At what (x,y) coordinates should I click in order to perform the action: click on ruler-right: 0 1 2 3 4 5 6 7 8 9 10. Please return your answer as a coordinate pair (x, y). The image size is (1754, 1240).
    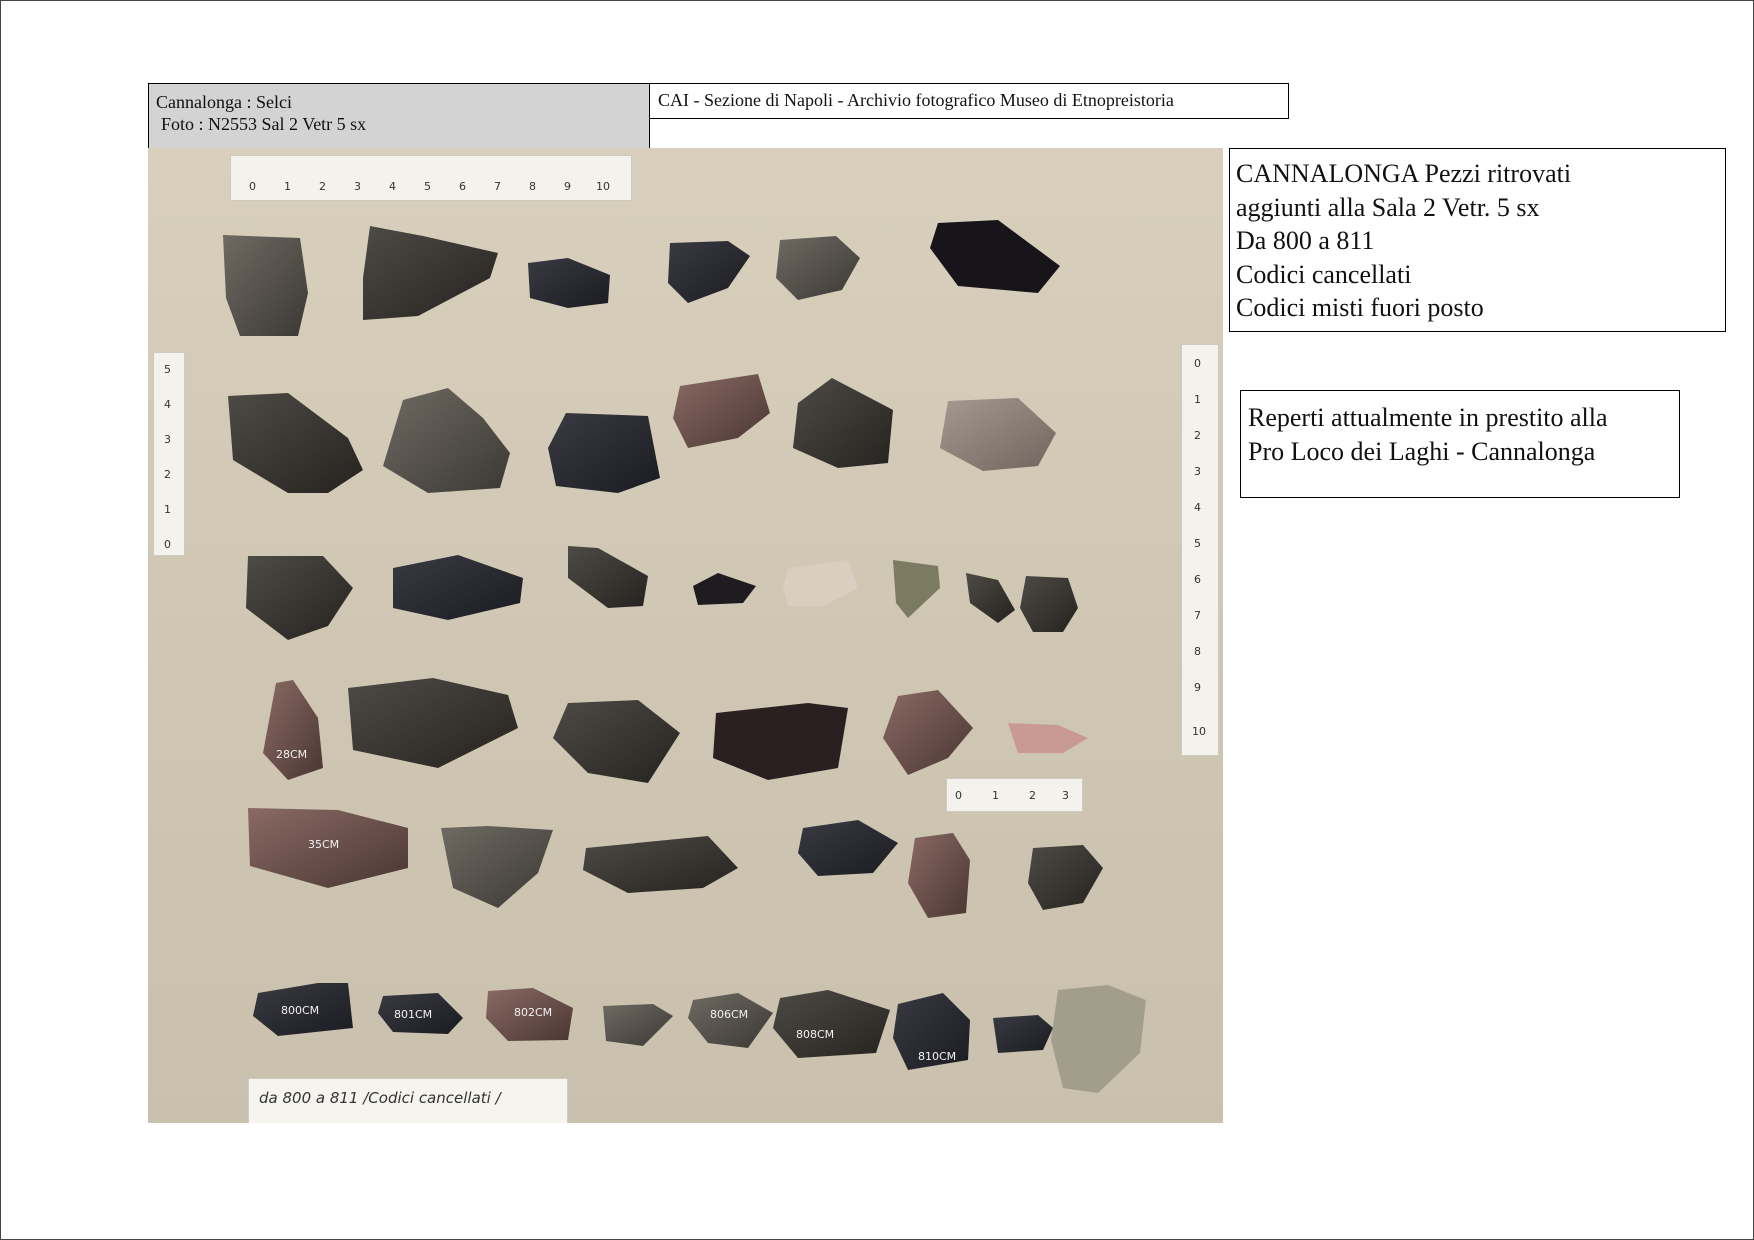
    Looking at the image, I should click on (1200, 550).